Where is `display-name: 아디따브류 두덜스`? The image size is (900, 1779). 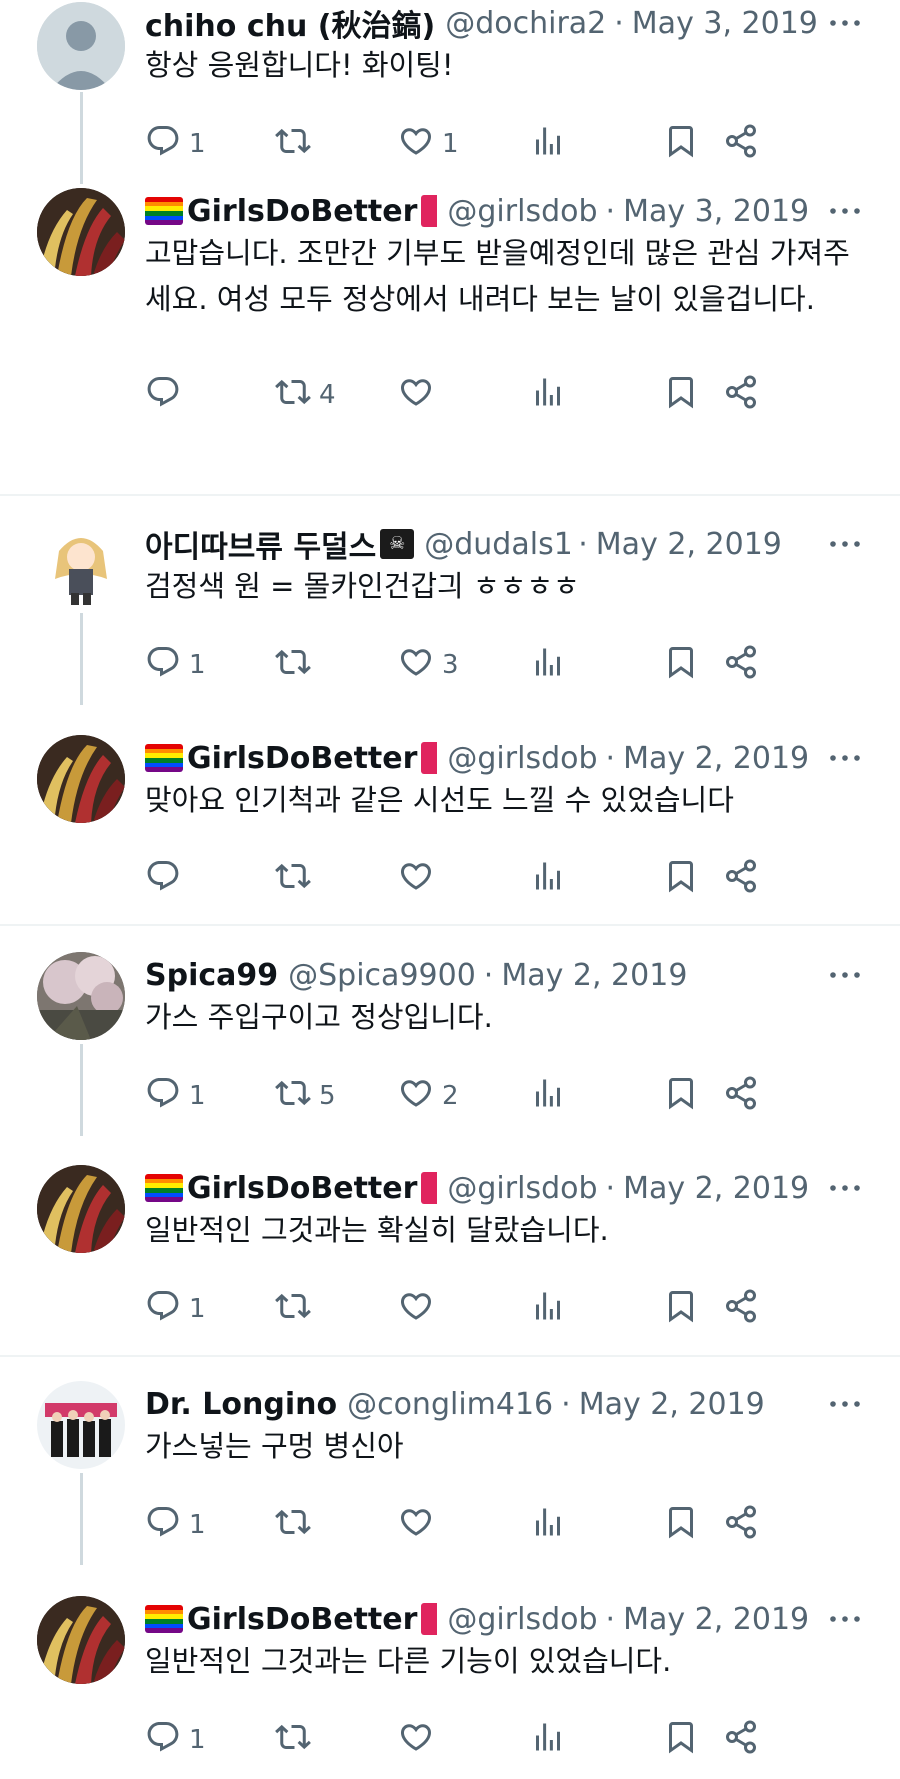
display-name: 아디따브류 두덜스 is located at coordinates (260, 544).